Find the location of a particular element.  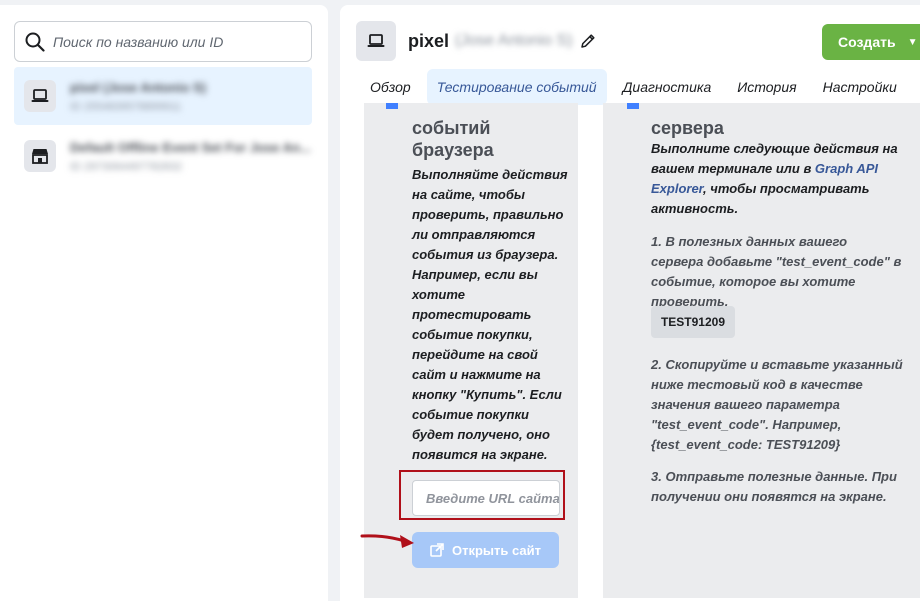

tab-label: Обзор is located at coordinates (390, 87).